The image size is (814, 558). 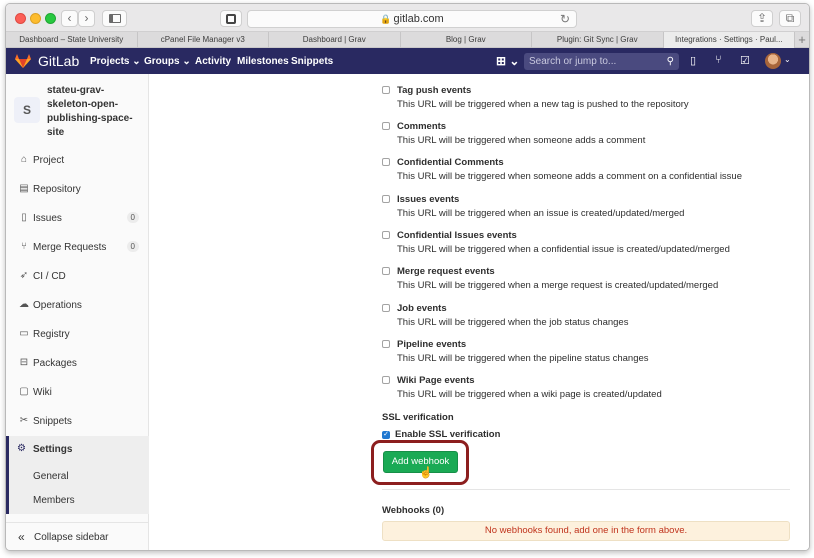 What do you see at coordinates (49, 276) in the screenshot?
I see `sidebar-item-label: CI / CD` at bounding box center [49, 276].